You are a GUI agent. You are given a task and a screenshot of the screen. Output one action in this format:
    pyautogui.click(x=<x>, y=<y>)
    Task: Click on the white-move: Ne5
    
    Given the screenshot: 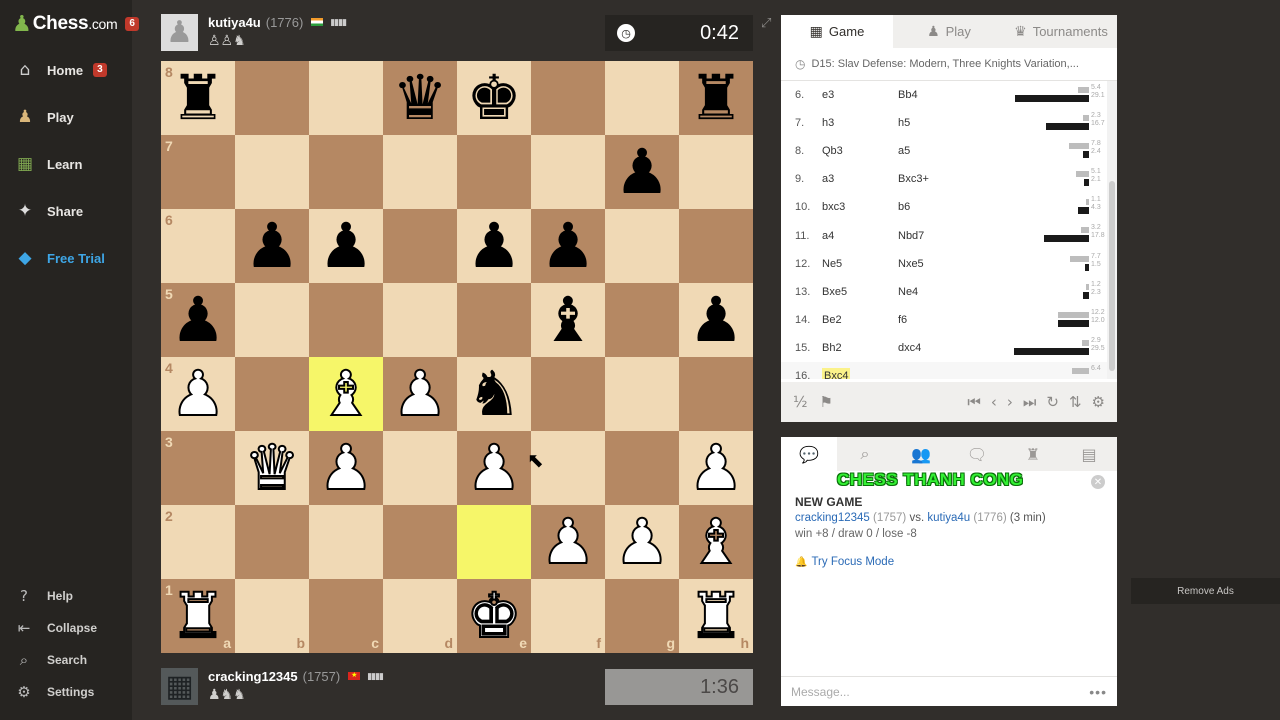 What is the action you would take?
    pyautogui.click(x=860, y=264)
    